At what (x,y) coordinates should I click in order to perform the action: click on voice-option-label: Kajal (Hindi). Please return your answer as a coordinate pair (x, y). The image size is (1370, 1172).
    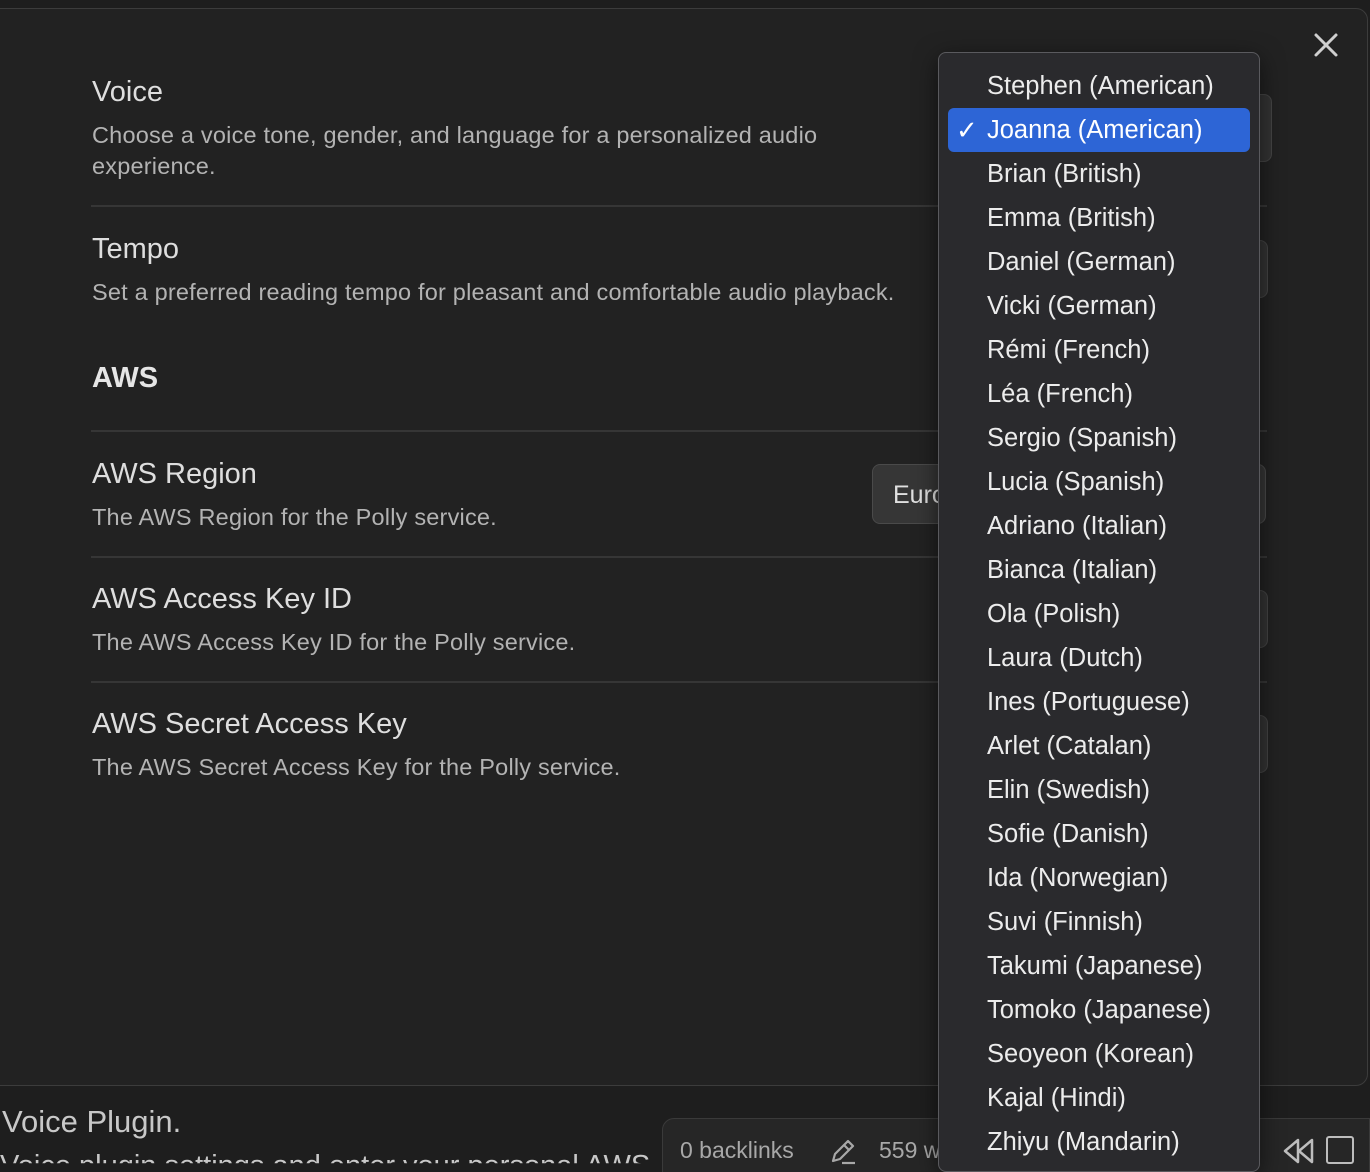
    Looking at the image, I should click on (1056, 1098).